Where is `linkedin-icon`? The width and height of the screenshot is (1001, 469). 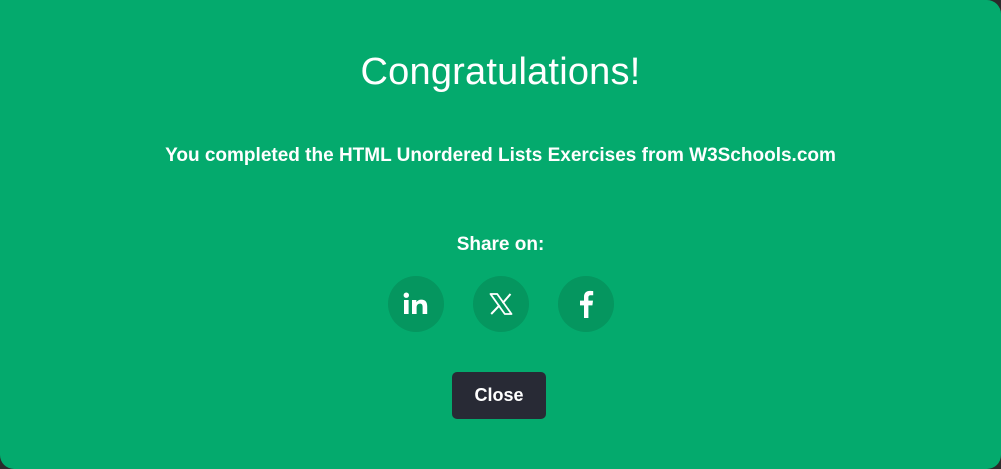
linkedin-icon is located at coordinates (416, 304).